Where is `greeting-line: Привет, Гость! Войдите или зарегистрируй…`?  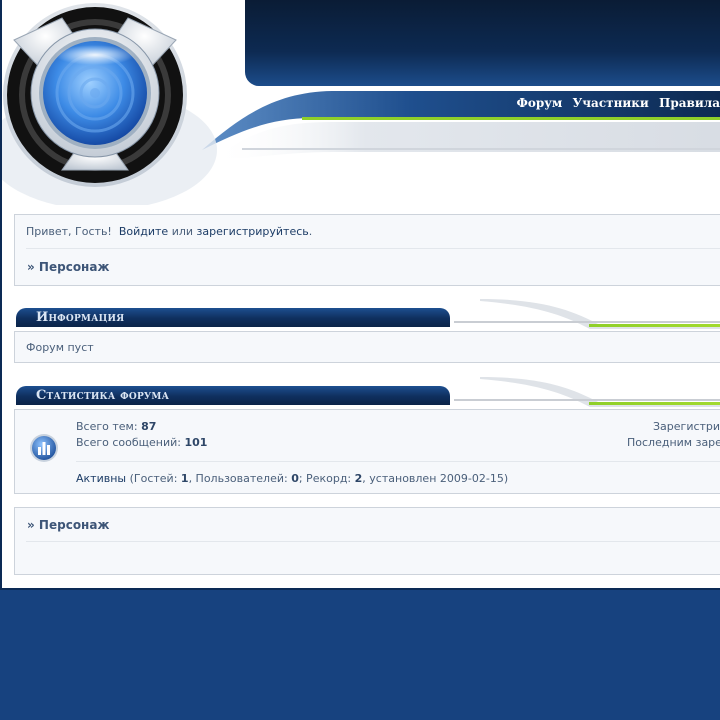
greeting-line: Привет, Гость! Войдите или зарегистрируй… is located at coordinates (169, 231).